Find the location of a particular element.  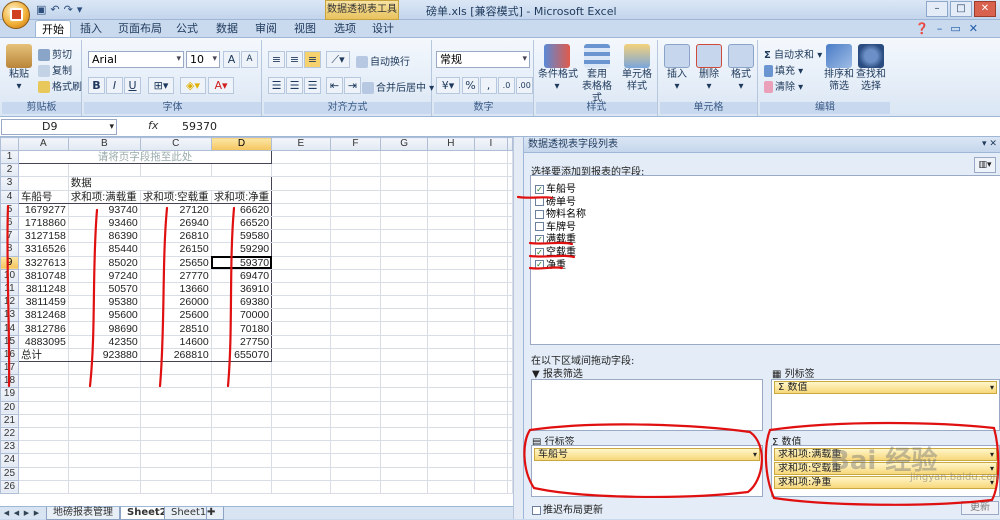

row-labels-area: 车船号 is located at coordinates (647, 471).